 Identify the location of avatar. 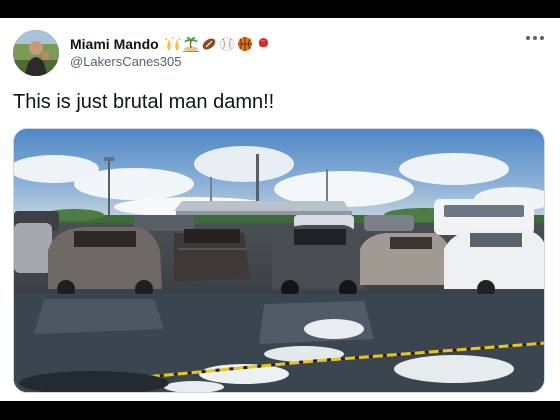
(36, 53).